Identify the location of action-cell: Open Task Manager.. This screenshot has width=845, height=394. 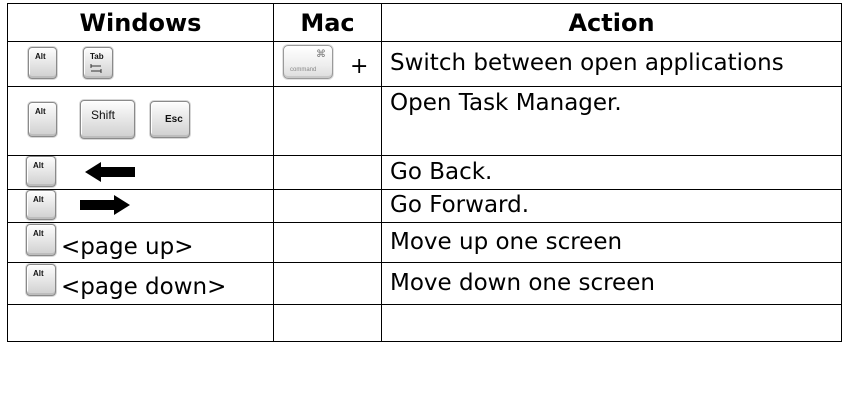
(611, 121).